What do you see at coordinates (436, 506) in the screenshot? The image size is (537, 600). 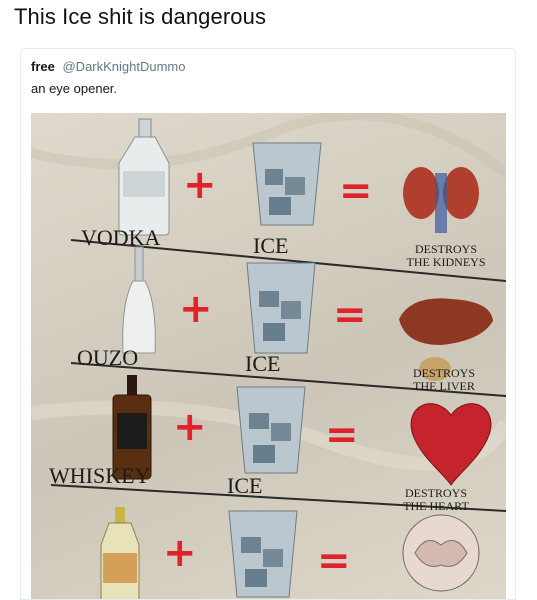 I see `result-line-2: THE HEART` at bounding box center [436, 506].